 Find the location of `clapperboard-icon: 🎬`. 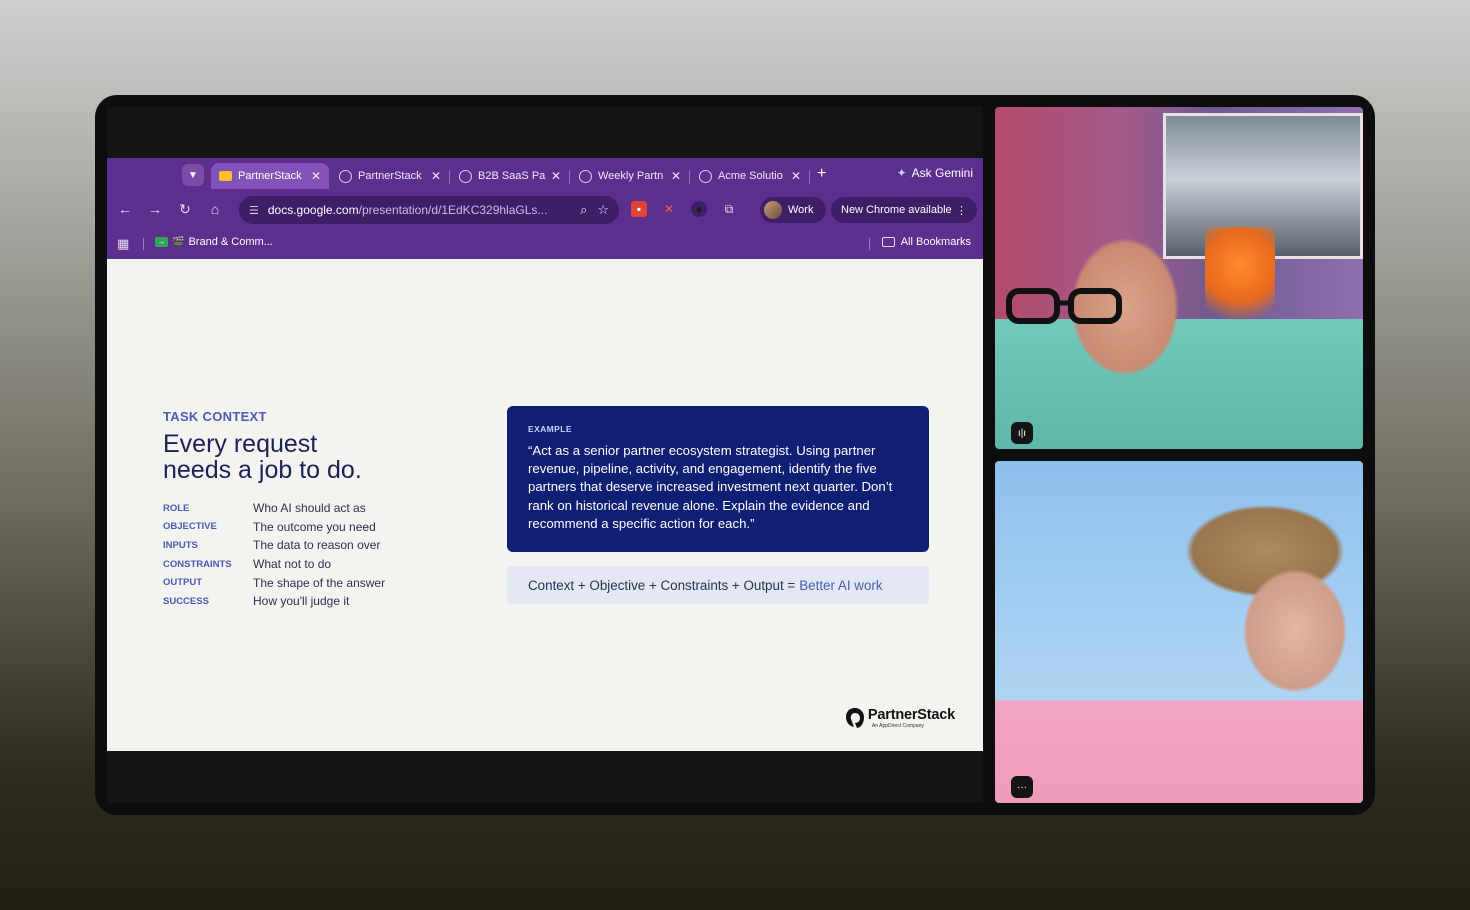

clapperboard-icon: 🎬 is located at coordinates (178, 242).